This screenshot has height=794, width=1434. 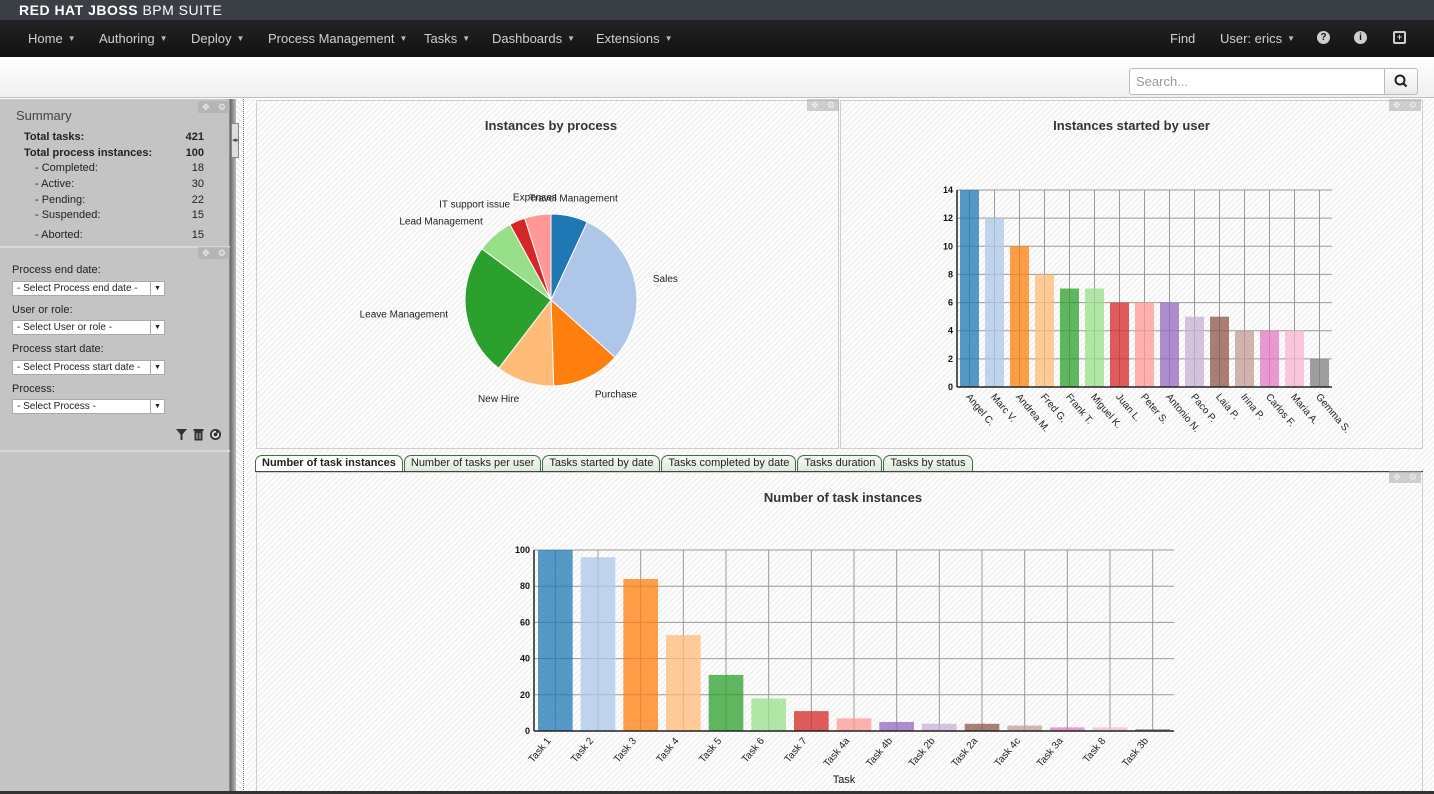 What do you see at coordinates (52, 38) in the screenshot?
I see `nav-home: Home ▼` at bounding box center [52, 38].